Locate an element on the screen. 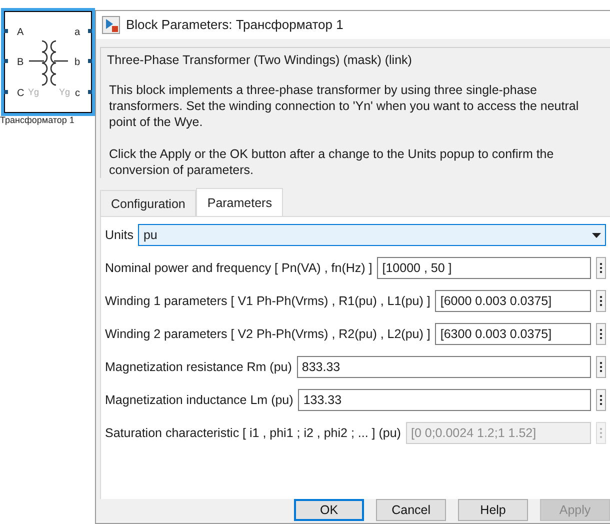 The width and height of the screenshot is (610, 524). field-label: Units is located at coordinates (119, 235).